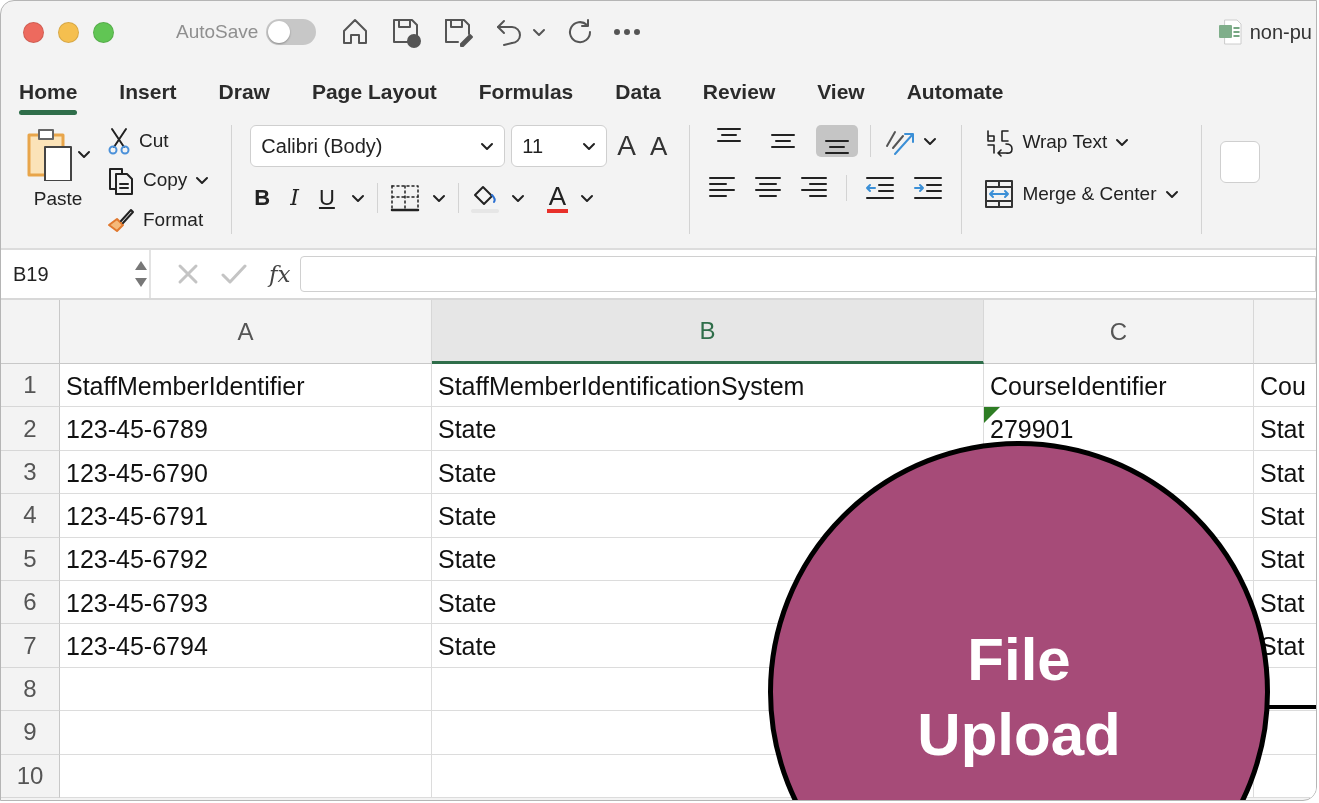 Image resolution: width=1319 pixels, height=803 pixels. What do you see at coordinates (121, 219) in the screenshot?
I see `paintbrush-icon` at bounding box center [121, 219].